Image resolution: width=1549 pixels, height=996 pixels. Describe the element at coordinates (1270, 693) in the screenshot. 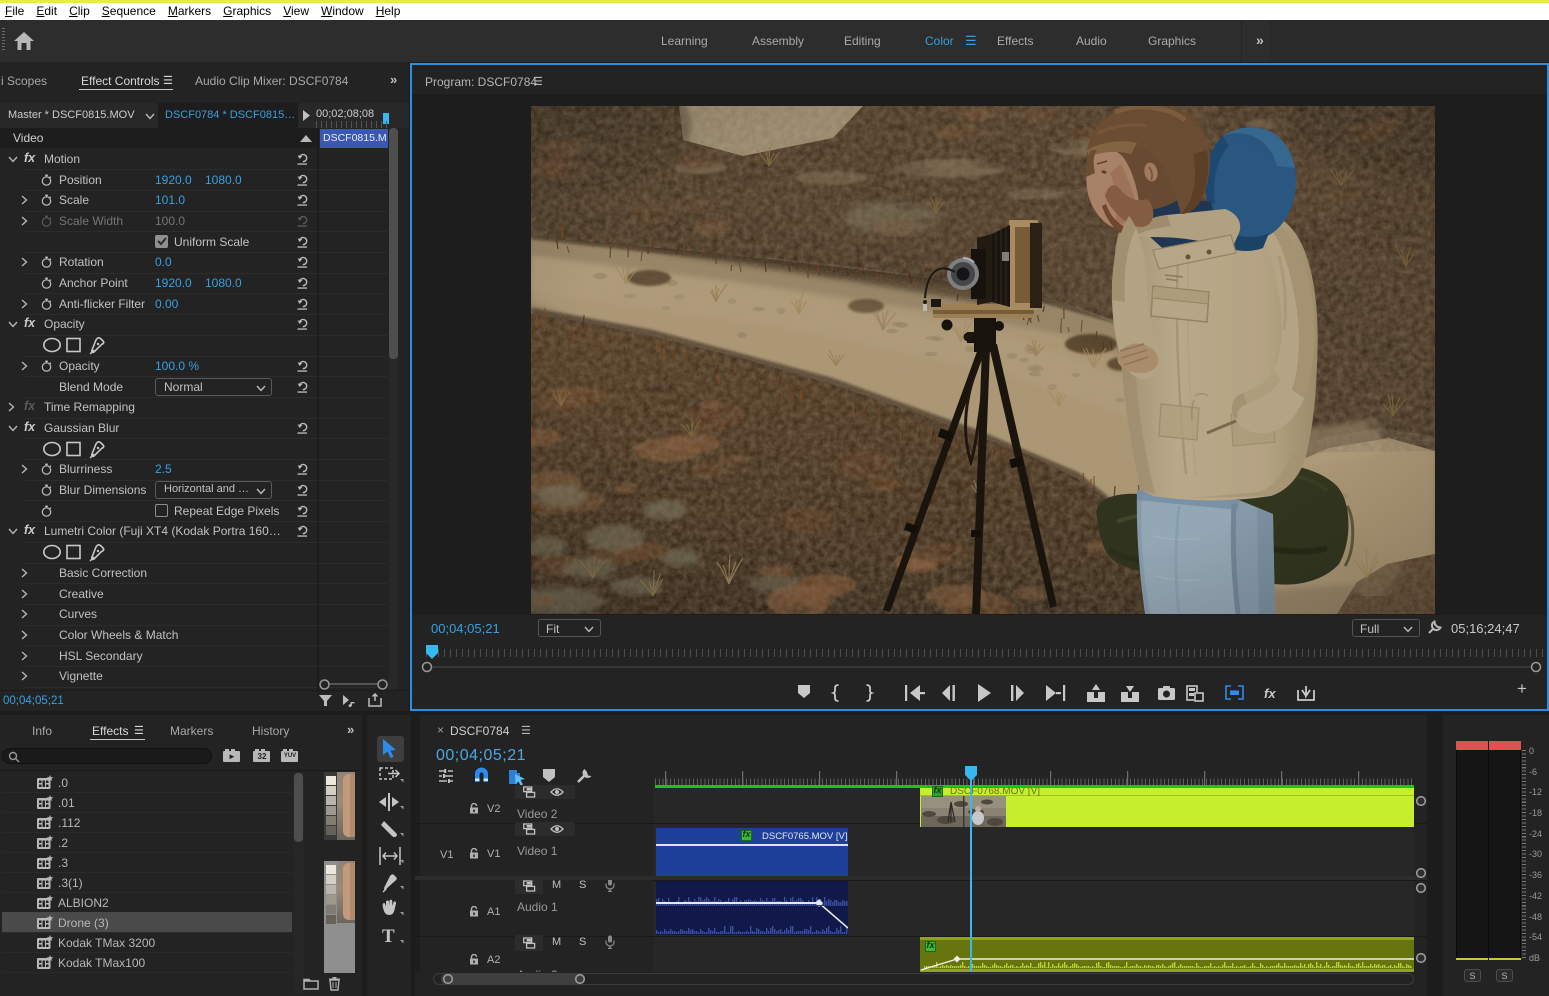

I see `svg-text: fx` at that location.